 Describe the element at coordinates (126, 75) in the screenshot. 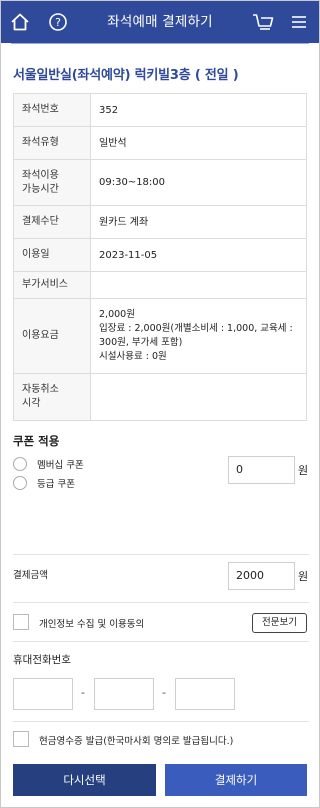

I see `venue-title: 서울일반실(좌석예약) 럭키빌3층 ( 전일 )` at that location.